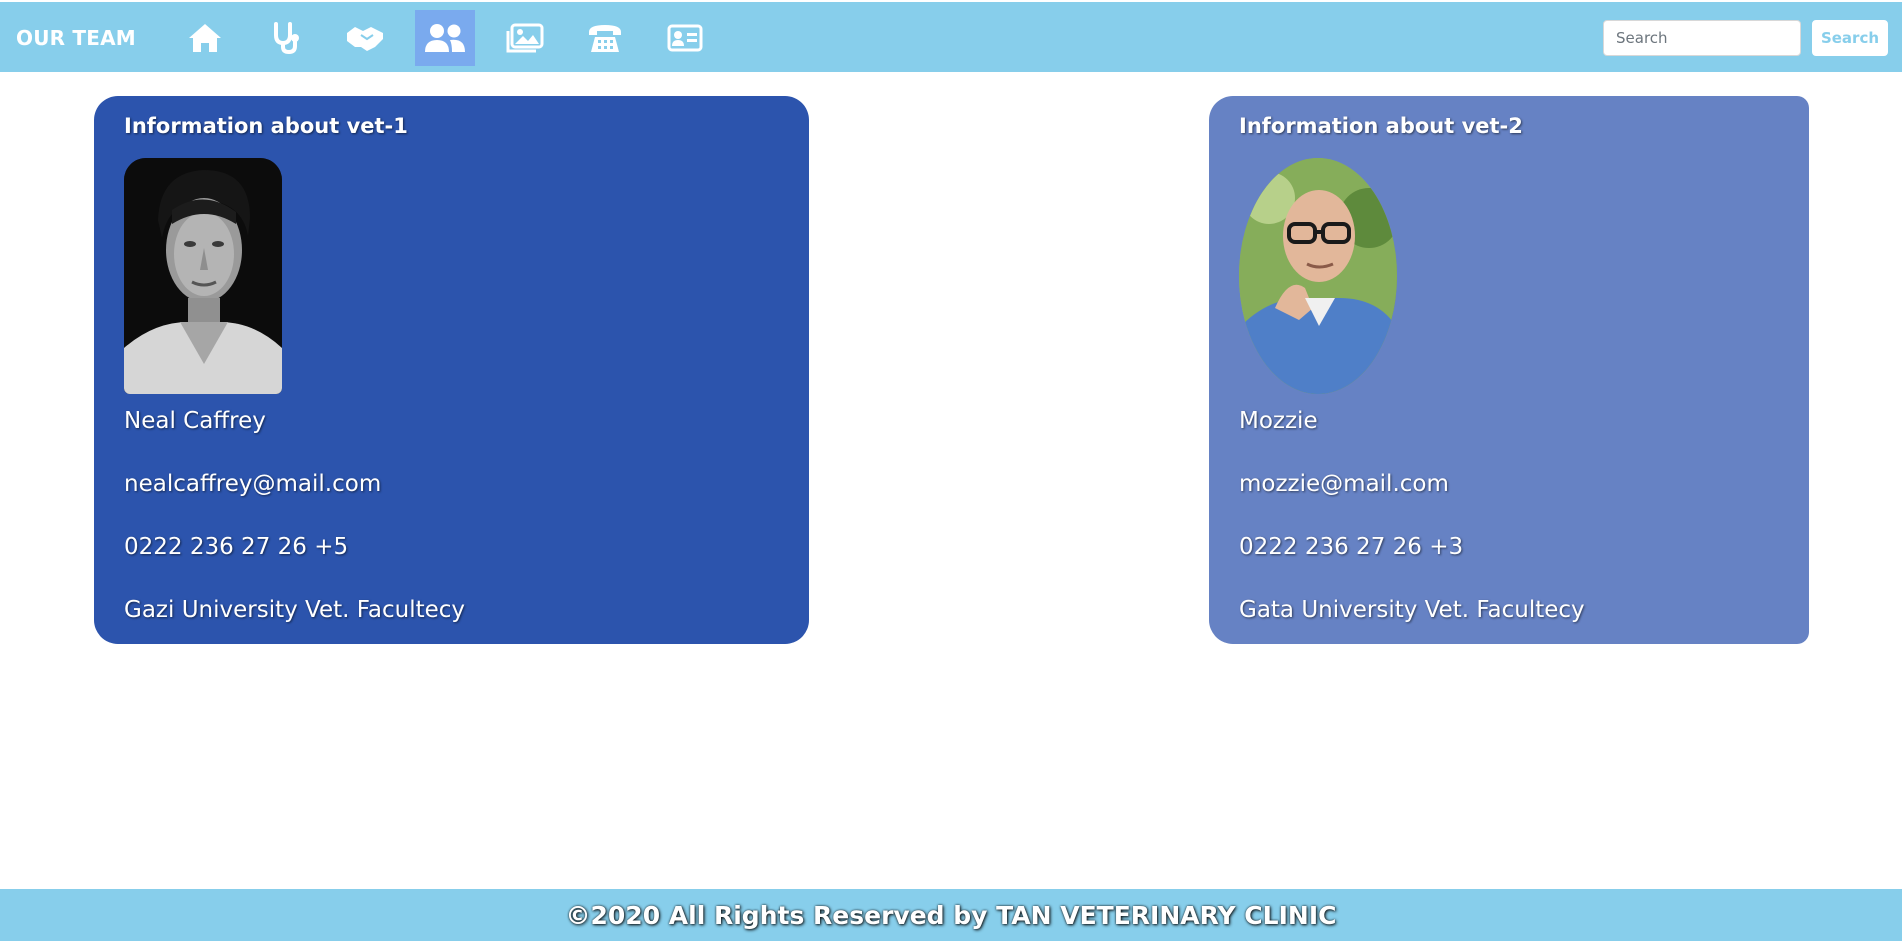  I want to click on nav-item-services, so click(285, 38).